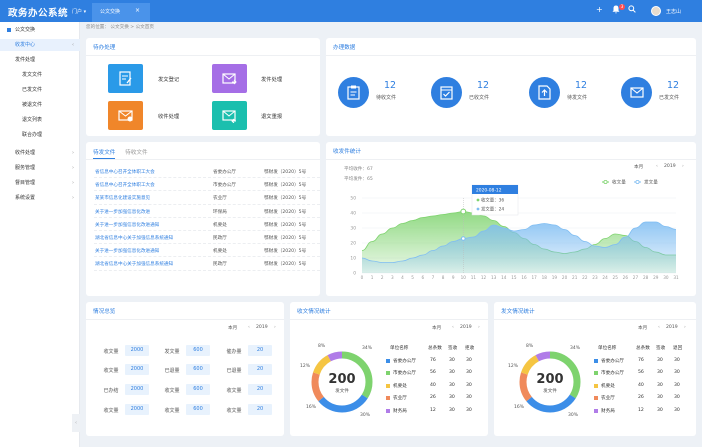 The image size is (702, 447). What do you see at coordinates (136, 153) in the screenshot?
I see `tab-pending-receive: 待收文件` at bounding box center [136, 153].